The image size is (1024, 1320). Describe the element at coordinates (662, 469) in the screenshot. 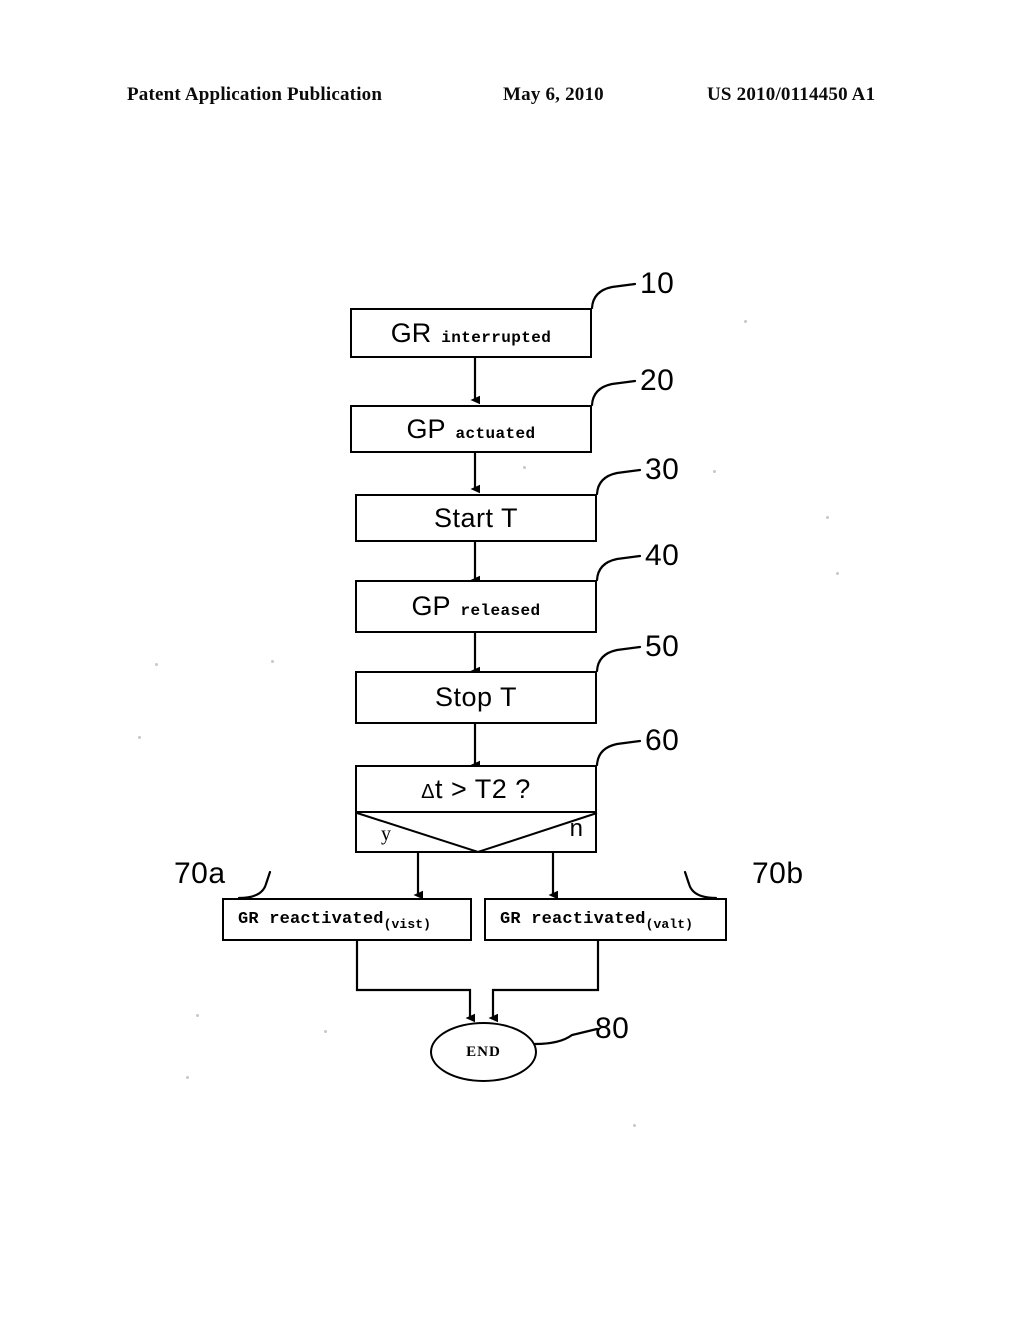

I see `ref-numeral-30: 30` at that location.